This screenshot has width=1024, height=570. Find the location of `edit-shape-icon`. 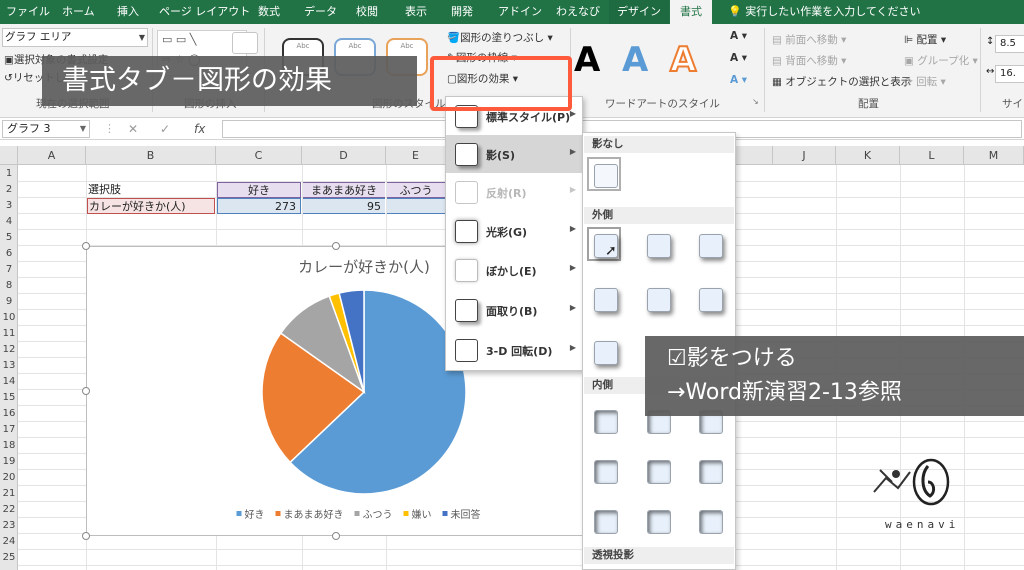

edit-shape-icon is located at coordinates (245, 43).